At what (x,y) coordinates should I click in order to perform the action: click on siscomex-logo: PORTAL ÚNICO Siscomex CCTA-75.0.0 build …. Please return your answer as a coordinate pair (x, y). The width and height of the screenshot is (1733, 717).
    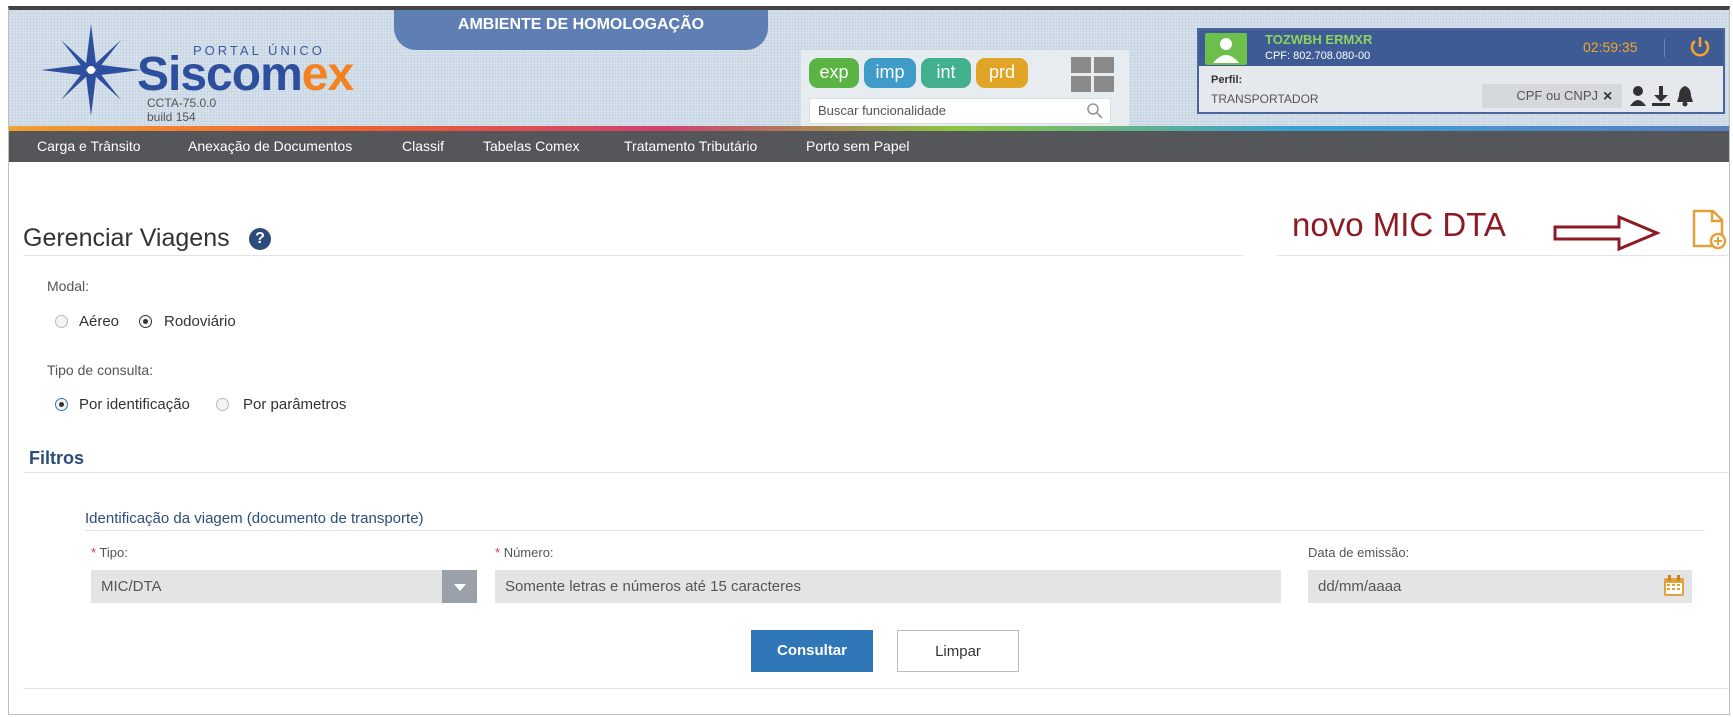
    Looking at the image, I should click on (193, 72).